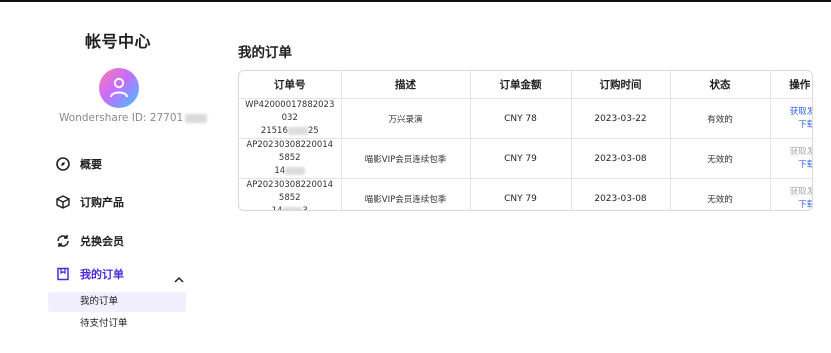 The width and height of the screenshot is (831, 353). What do you see at coordinates (102, 202) in the screenshot?
I see `nav-item-label: 订购产品` at bounding box center [102, 202].